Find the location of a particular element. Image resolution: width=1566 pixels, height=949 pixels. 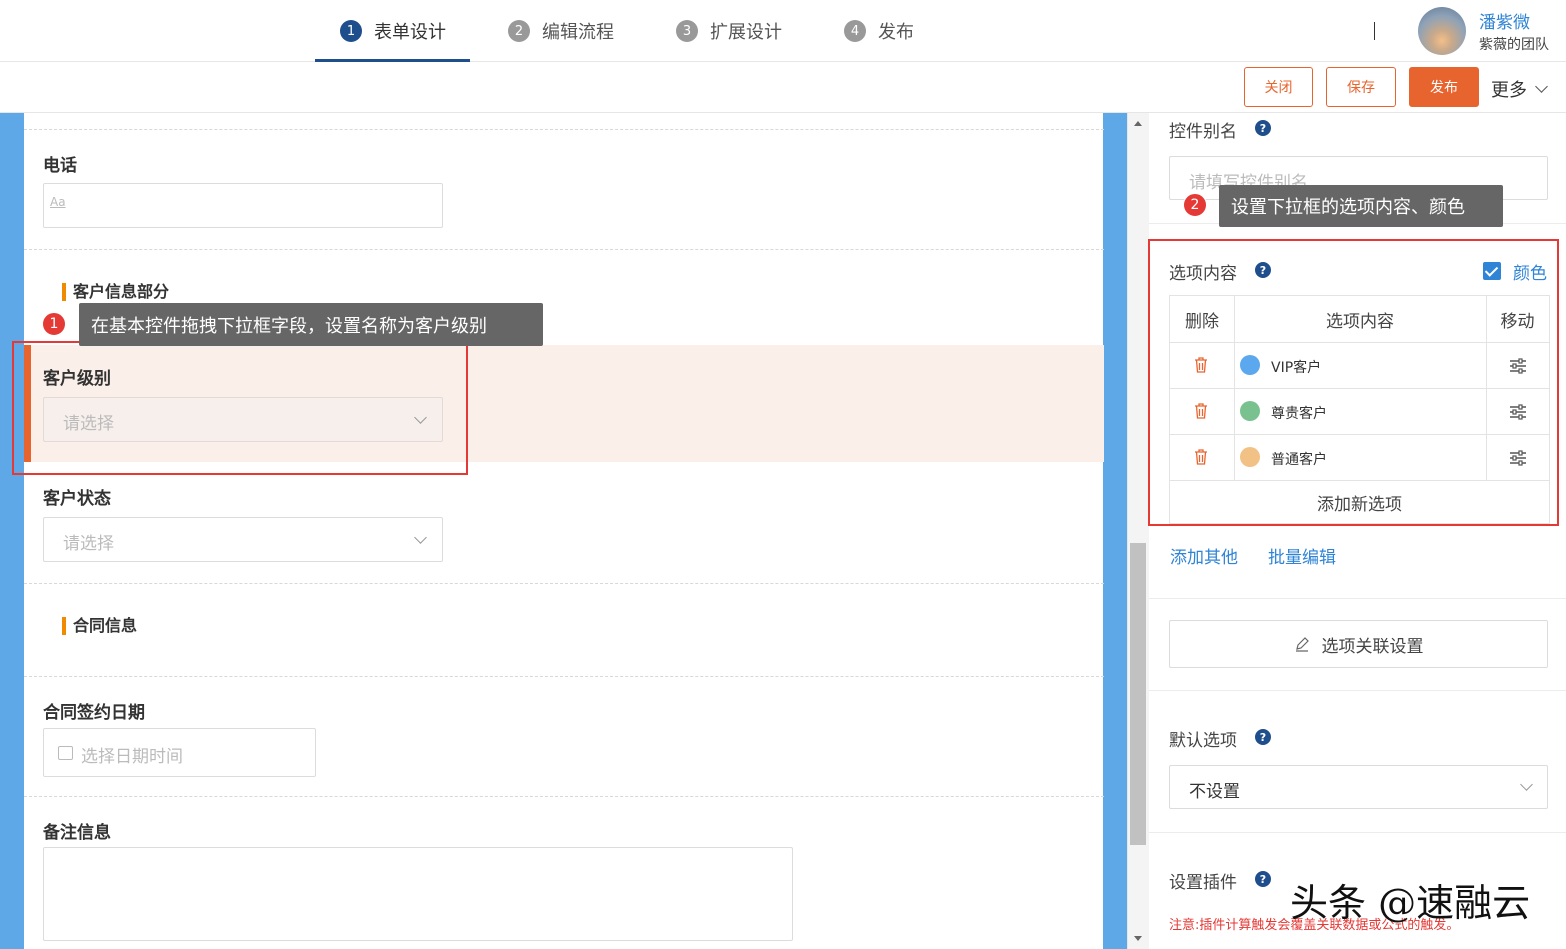

customer-status-select: 请选择 is located at coordinates (243, 539).